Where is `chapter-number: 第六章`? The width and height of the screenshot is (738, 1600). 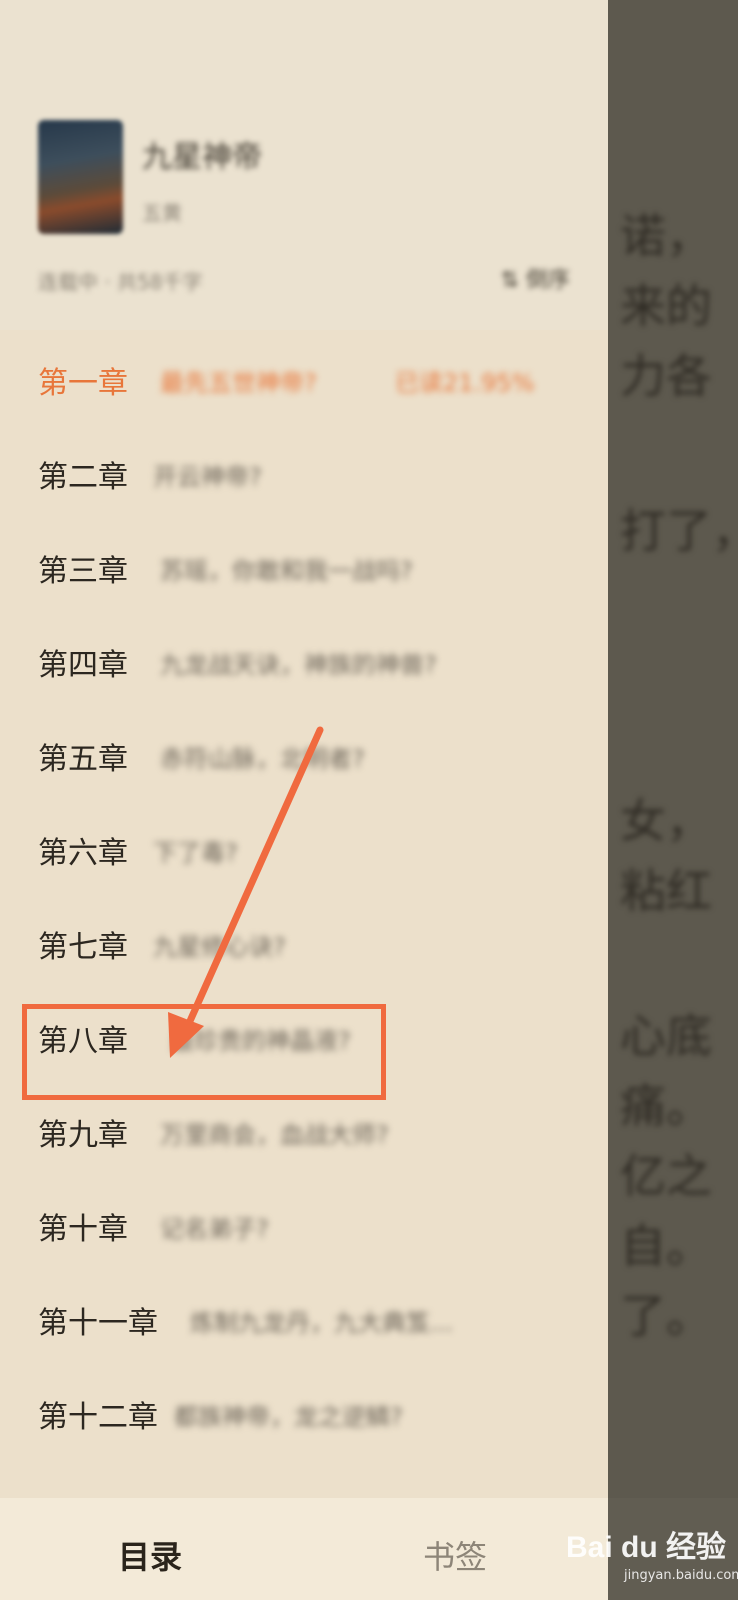
chapter-number: 第六章 is located at coordinates (83, 853).